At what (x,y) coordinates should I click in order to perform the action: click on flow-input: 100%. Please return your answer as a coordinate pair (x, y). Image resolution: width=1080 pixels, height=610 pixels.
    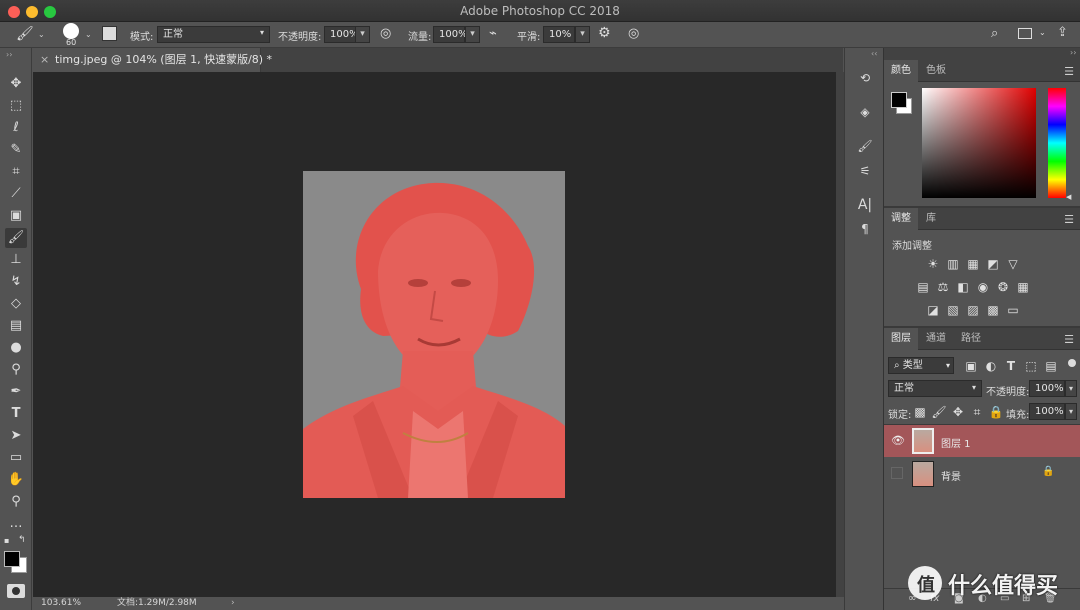
    Looking at the image, I should click on (450, 34).